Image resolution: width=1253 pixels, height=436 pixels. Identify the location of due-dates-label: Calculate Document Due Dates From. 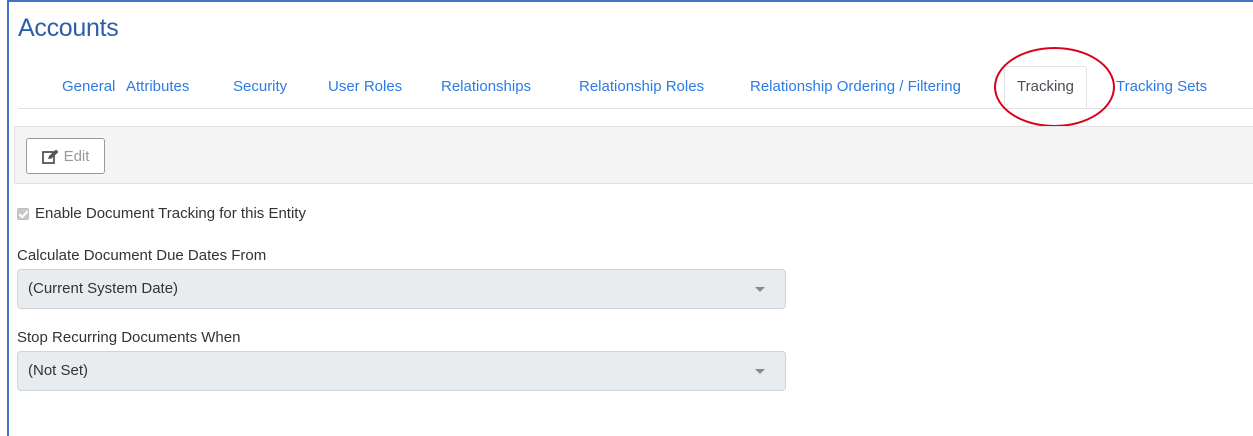
(142, 255).